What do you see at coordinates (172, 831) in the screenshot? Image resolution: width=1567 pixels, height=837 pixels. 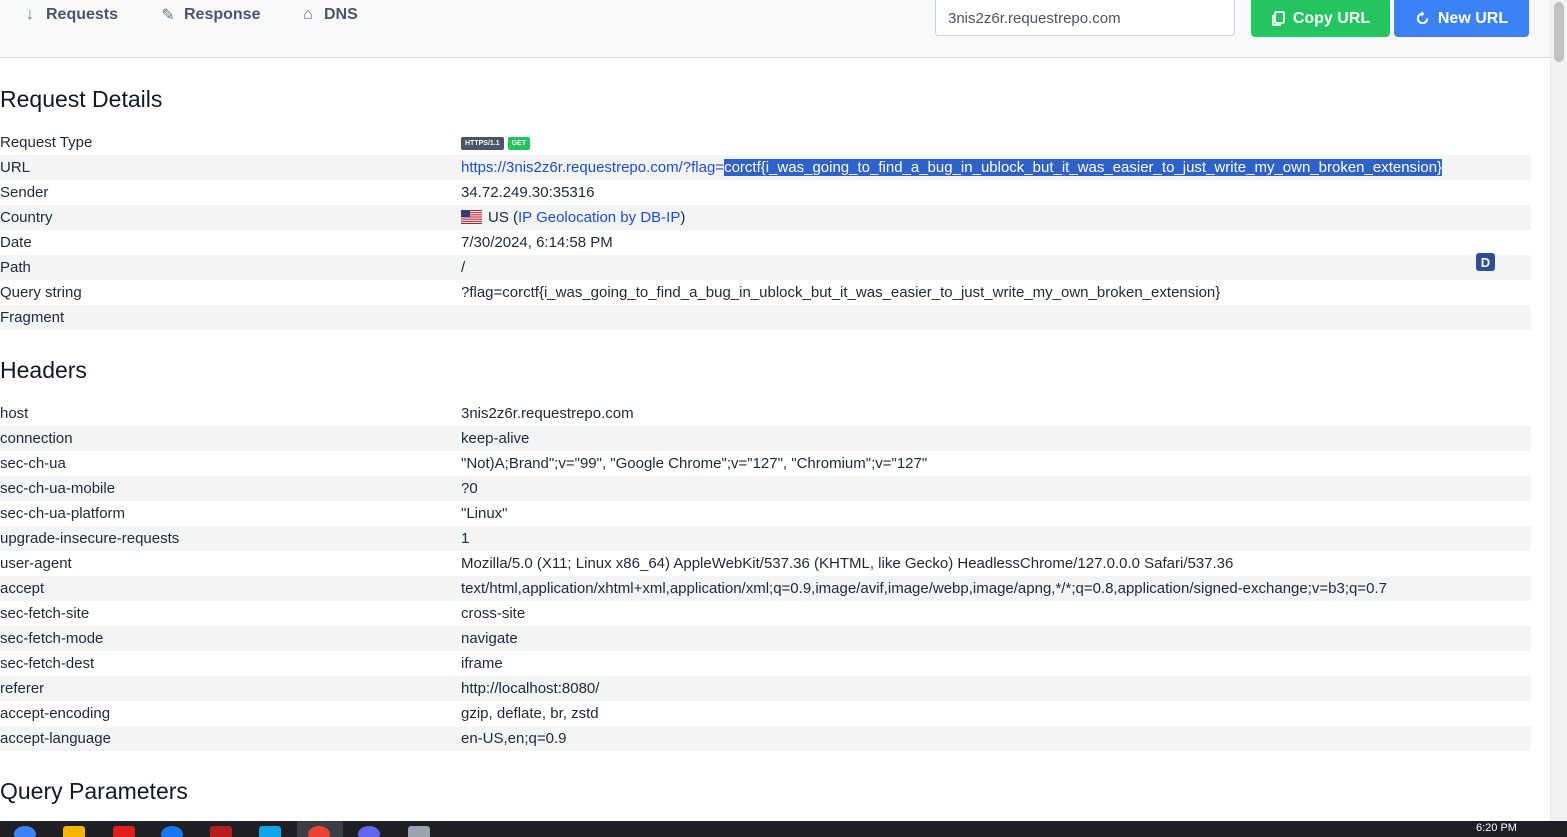 I see `taskbar-social-icon` at bounding box center [172, 831].